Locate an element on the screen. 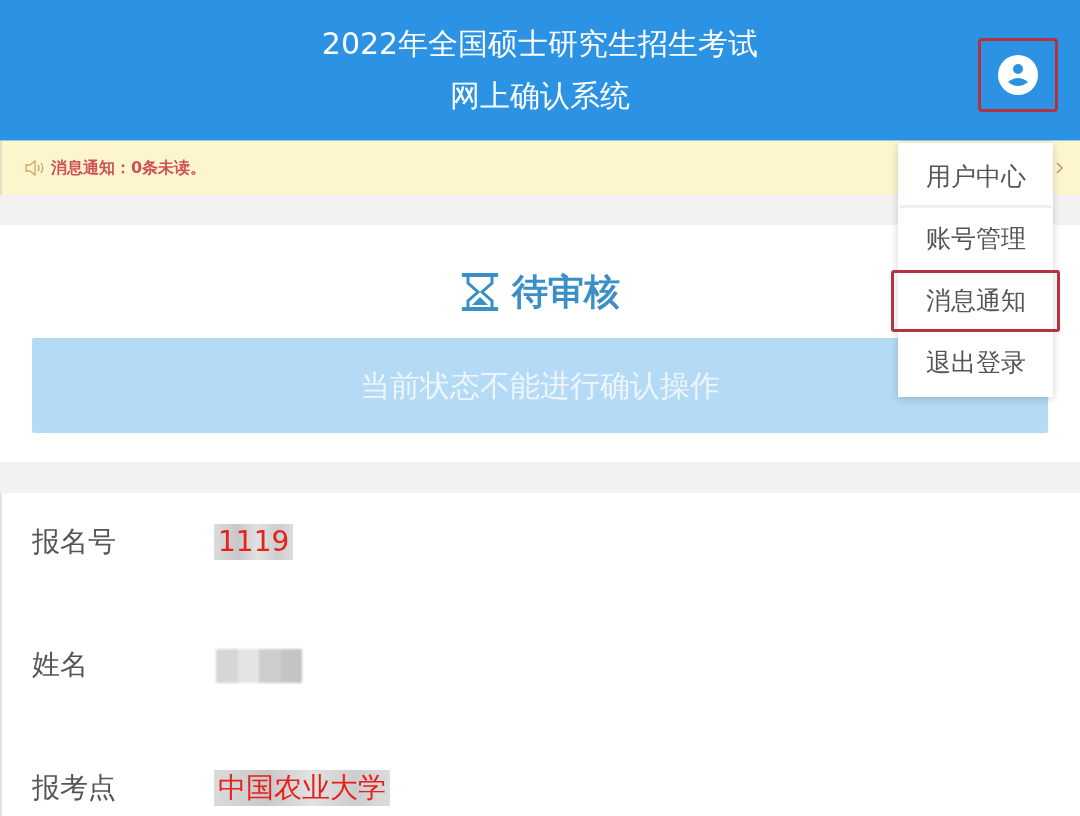 Image resolution: width=1080 pixels, height=816 pixels. field-value: 中国农业大学 is located at coordinates (302, 788).